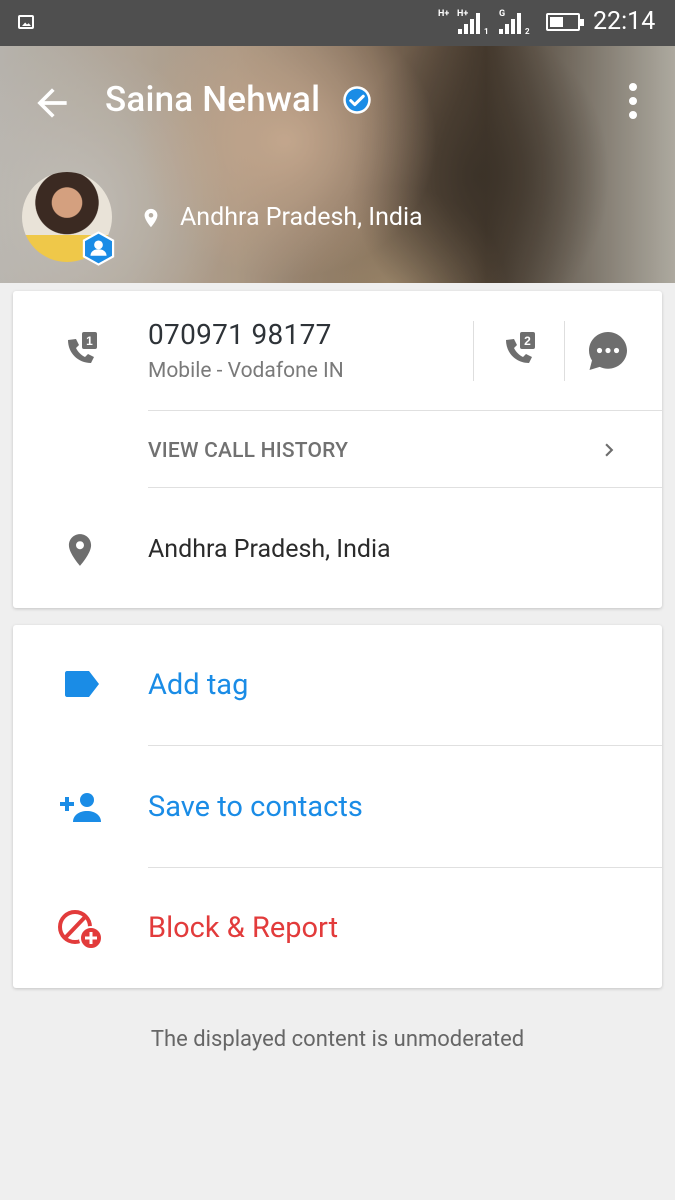 Image resolution: width=675 pixels, height=1200 pixels. What do you see at coordinates (80, 807) in the screenshot?
I see `person-add-icon` at bounding box center [80, 807].